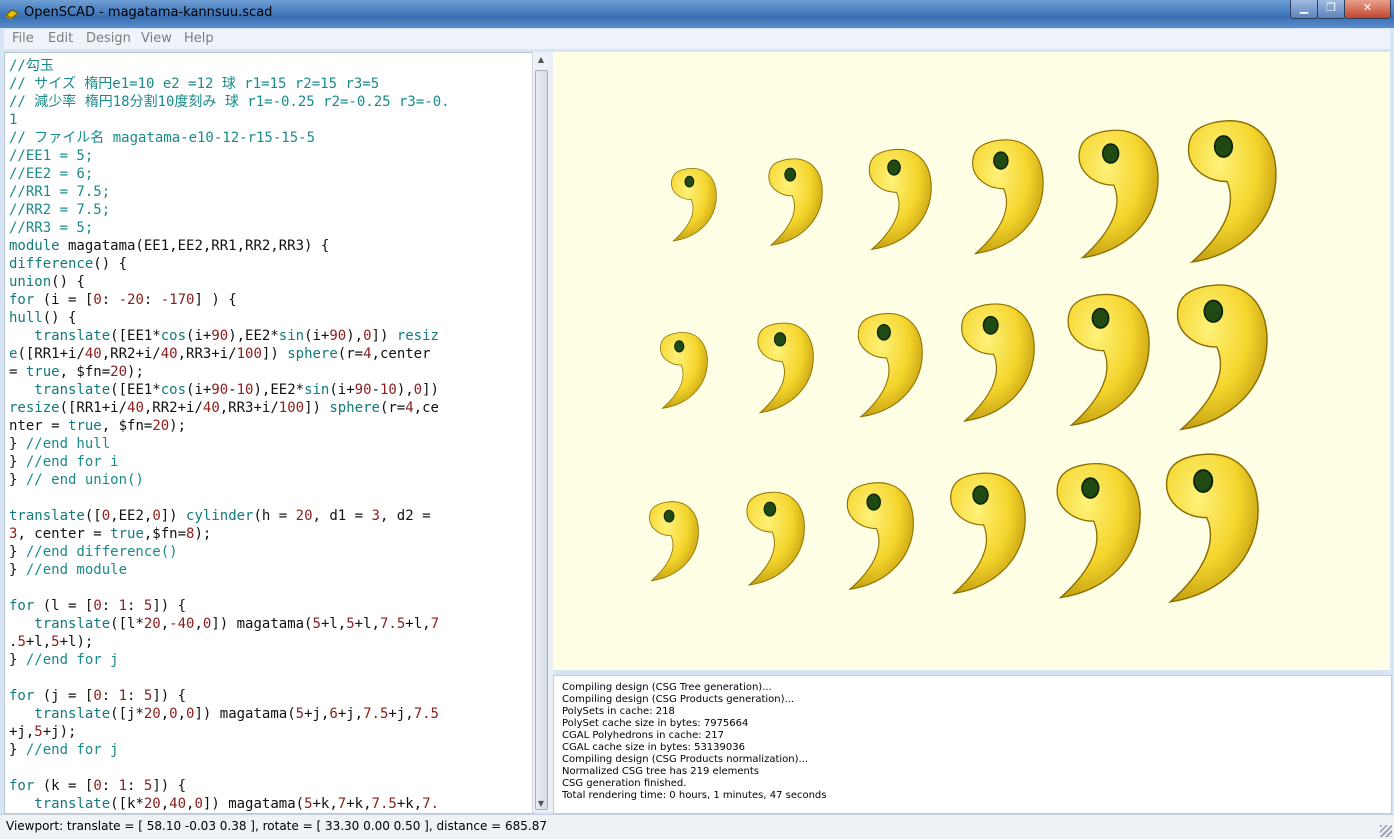 The image size is (1394, 839). Describe the element at coordinates (72, 462) in the screenshot. I see `code-token: //end for i` at that location.